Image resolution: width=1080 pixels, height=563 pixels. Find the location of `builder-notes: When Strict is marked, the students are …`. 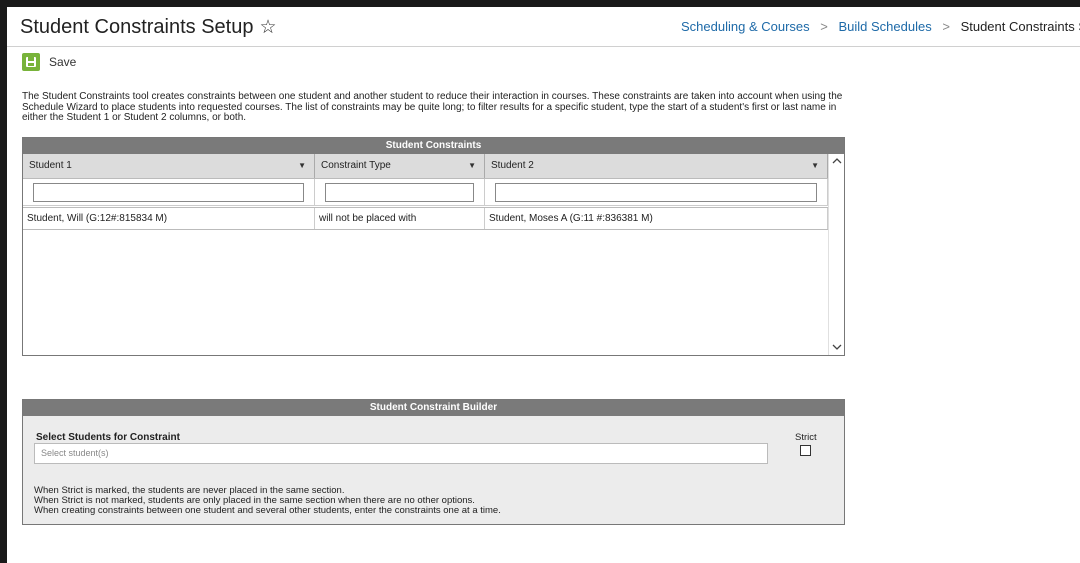

builder-notes: When Strict is marked, the students are … is located at coordinates (267, 501).